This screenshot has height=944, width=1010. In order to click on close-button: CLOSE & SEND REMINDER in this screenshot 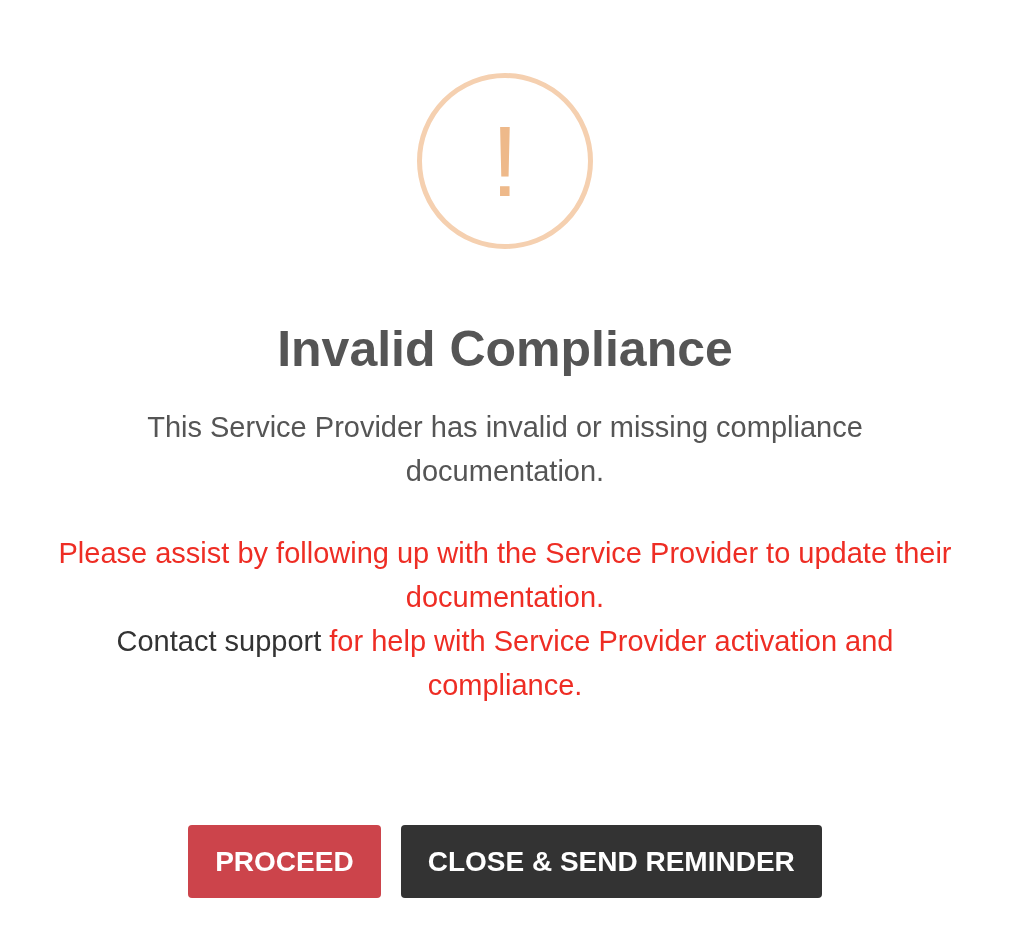, I will do `click(611, 861)`.